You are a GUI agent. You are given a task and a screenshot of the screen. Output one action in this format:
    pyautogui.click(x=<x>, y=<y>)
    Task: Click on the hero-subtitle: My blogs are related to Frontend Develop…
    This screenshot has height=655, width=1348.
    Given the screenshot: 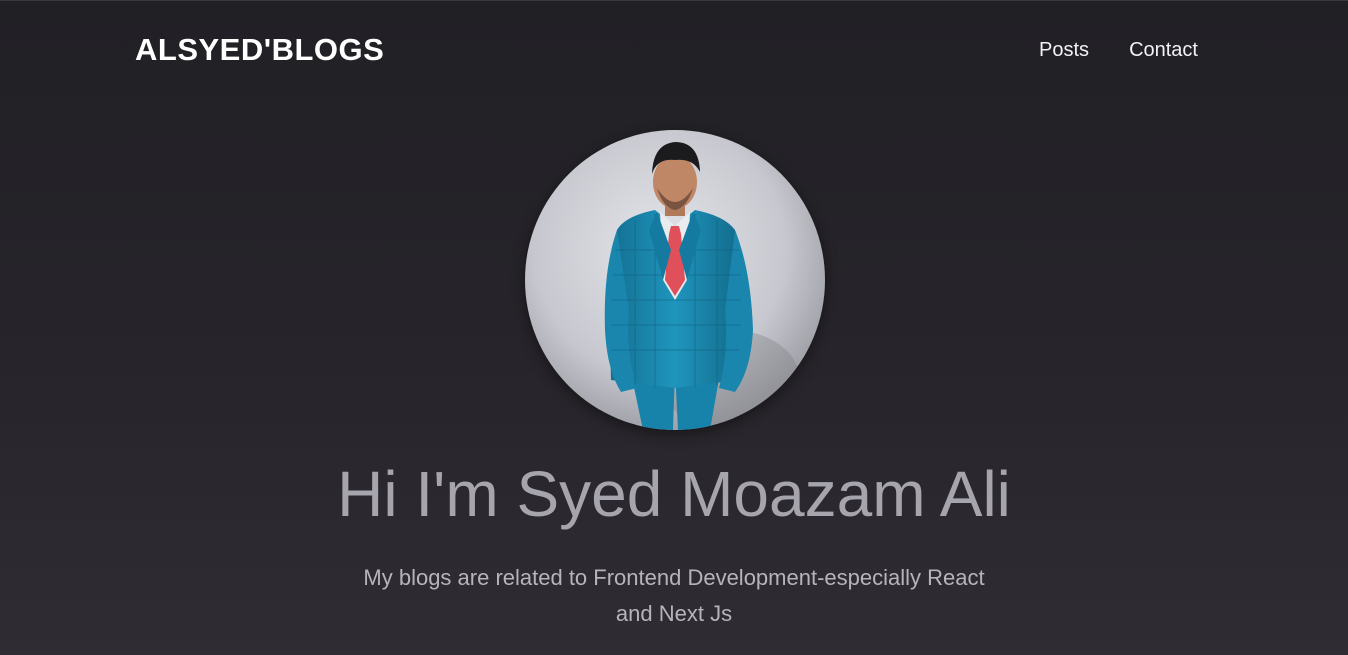 What is the action you would take?
    pyautogui.click(x=674, y=595)
    